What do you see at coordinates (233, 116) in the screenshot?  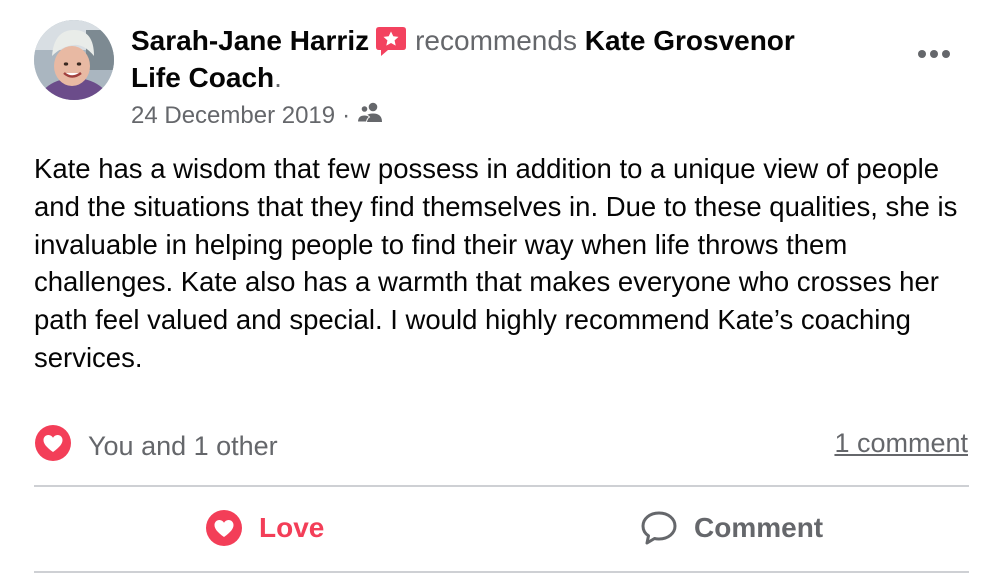 I see `post-date: 24 December 2019` at bounding box center [233, 116].